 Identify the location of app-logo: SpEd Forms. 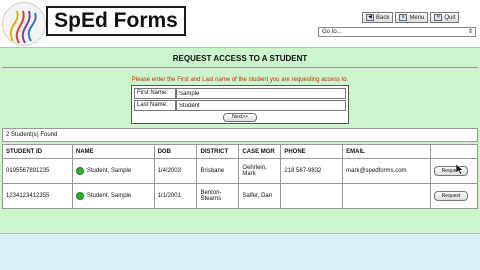
(116, 21).